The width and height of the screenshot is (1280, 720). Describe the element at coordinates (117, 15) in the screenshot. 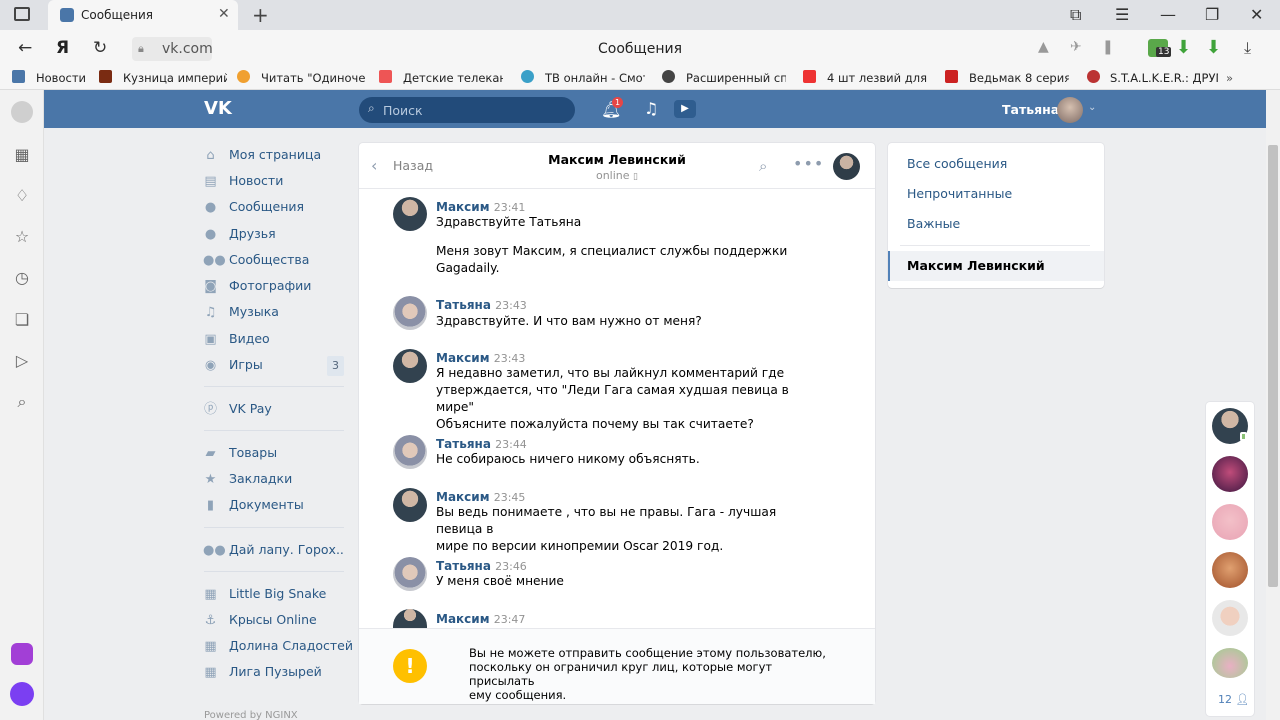

I see `tab-title: Сообщения` at that location.